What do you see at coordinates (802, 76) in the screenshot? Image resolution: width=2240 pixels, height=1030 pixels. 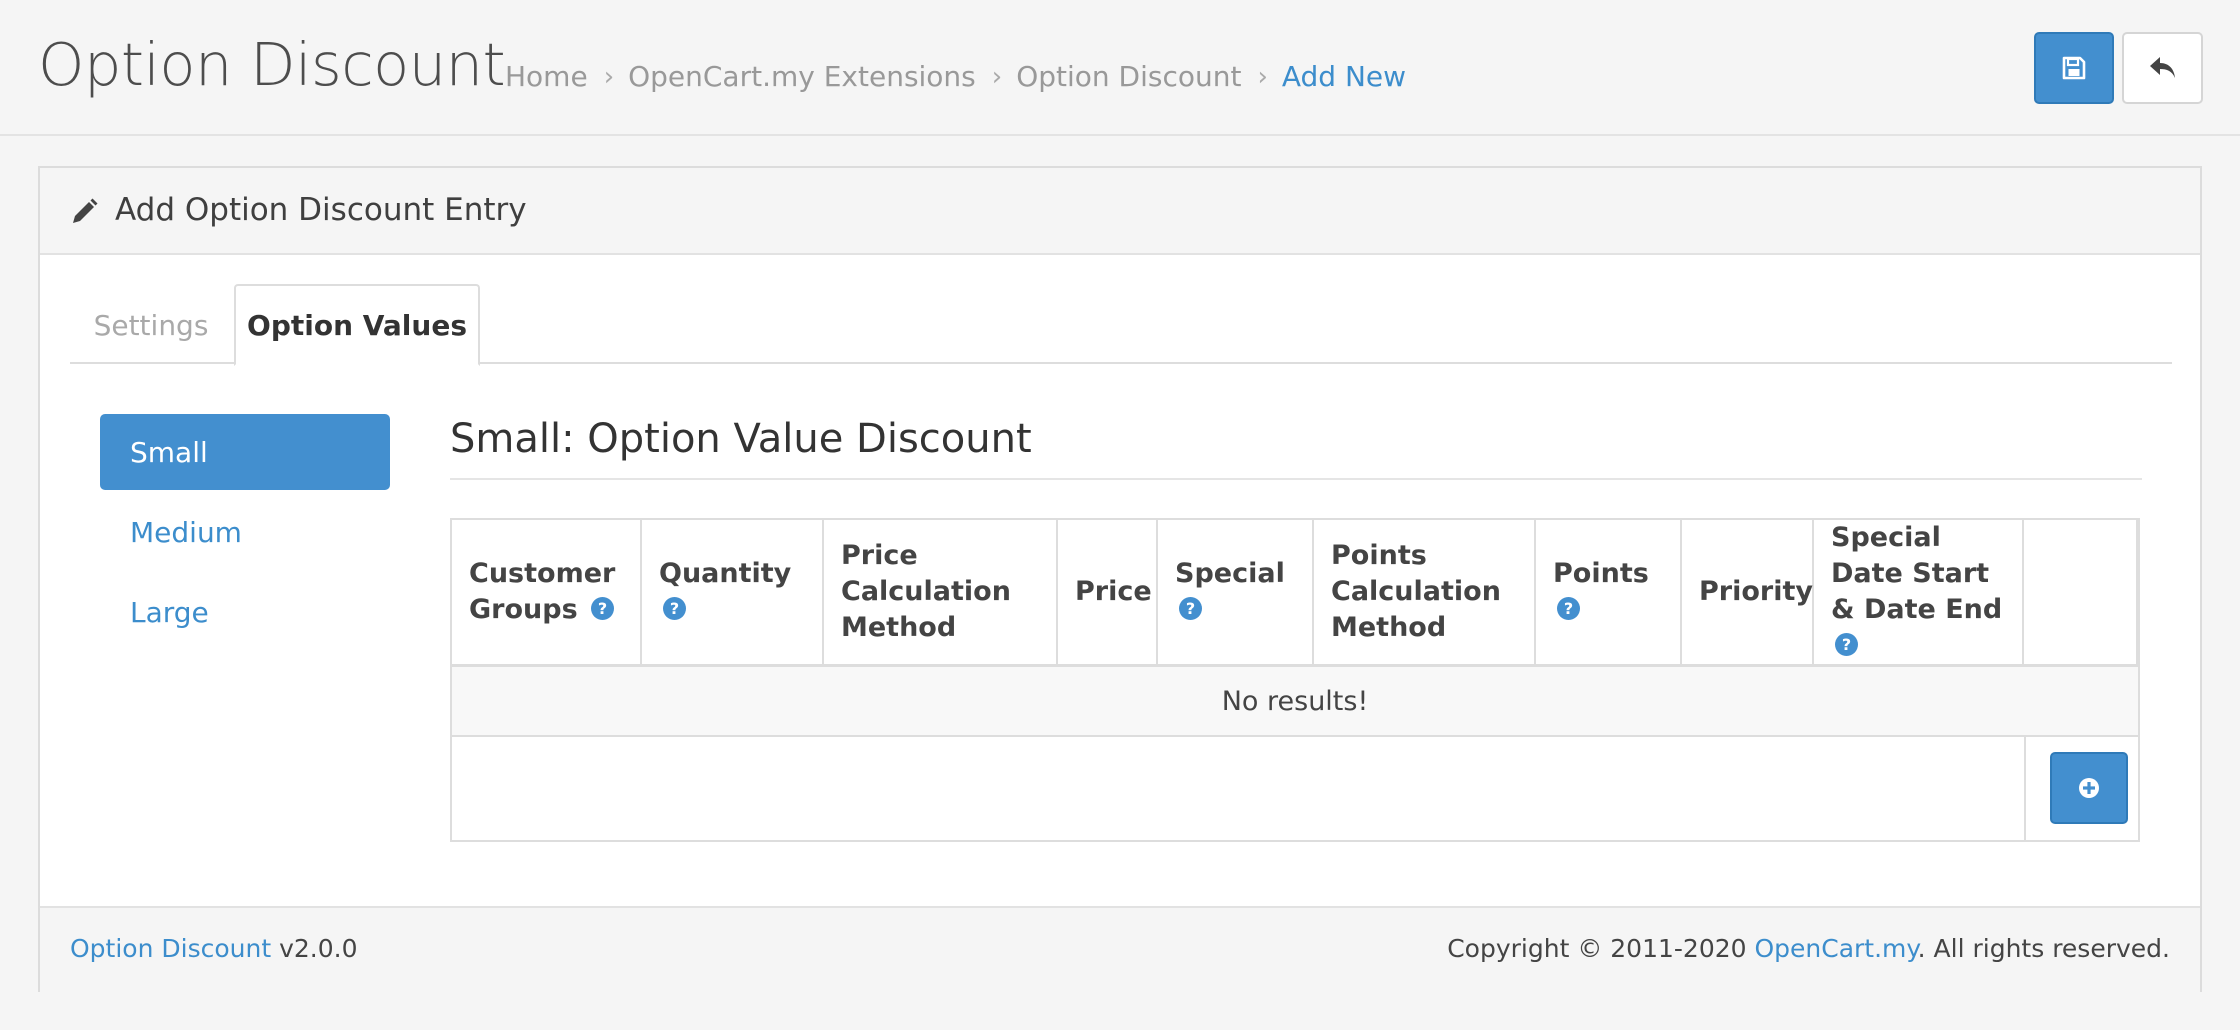 I see `breadcrumb-extensions: OpenCart.my Extensions` at bounding box center [802, 76].